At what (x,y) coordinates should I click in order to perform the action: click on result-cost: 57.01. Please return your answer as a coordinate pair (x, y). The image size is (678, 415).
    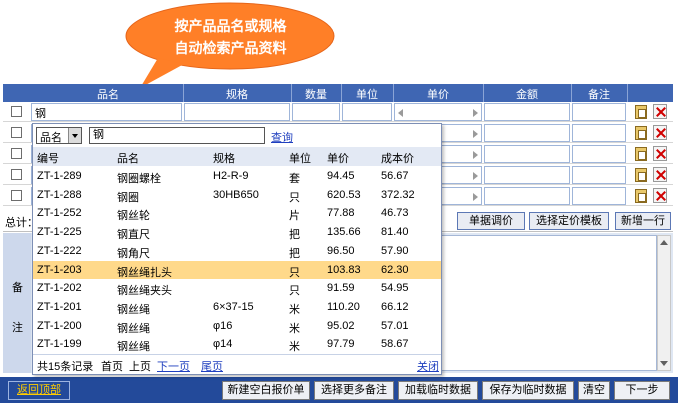
    Looking at the image, I should click on (395, 325).